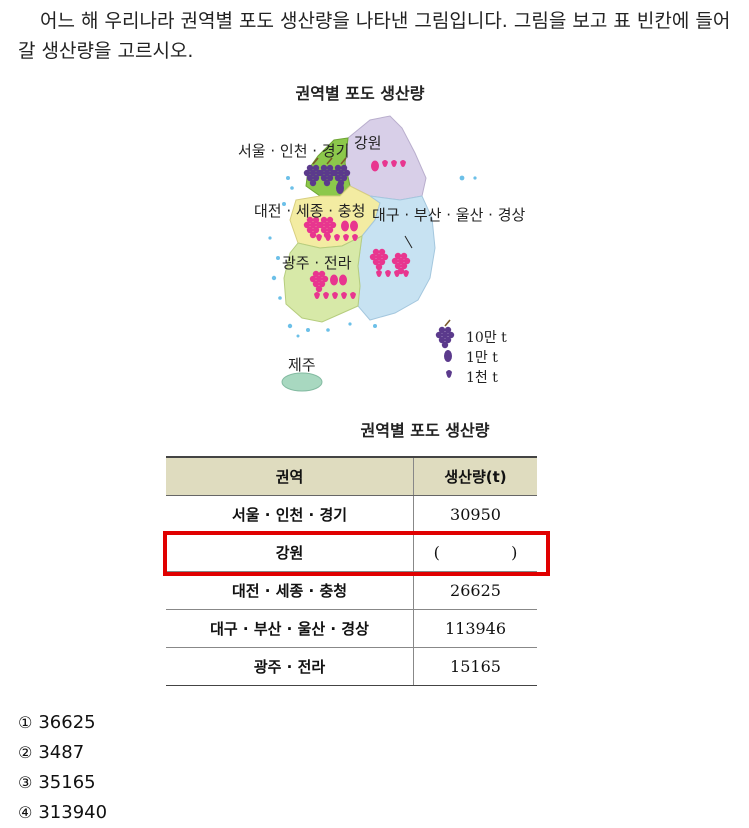  Describe the element at coordinates (475, 590) in the screenshot. I see `cell-value: 26625` at that location.